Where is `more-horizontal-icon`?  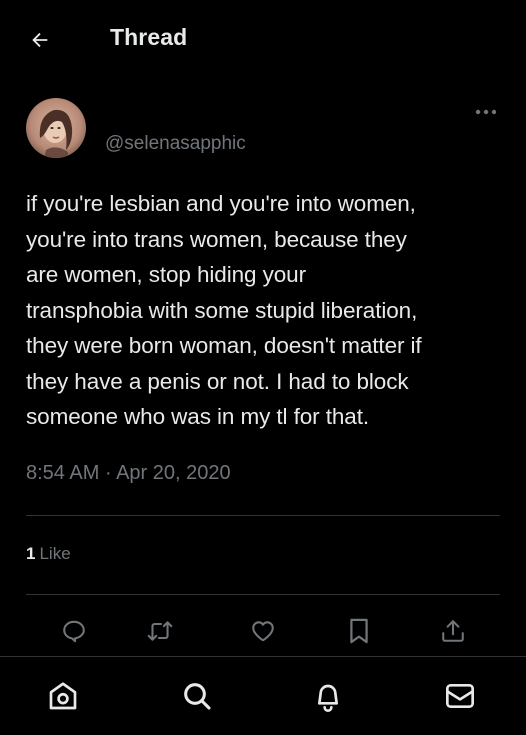
more-horizontal-icon is located at coordinates (486, 112).